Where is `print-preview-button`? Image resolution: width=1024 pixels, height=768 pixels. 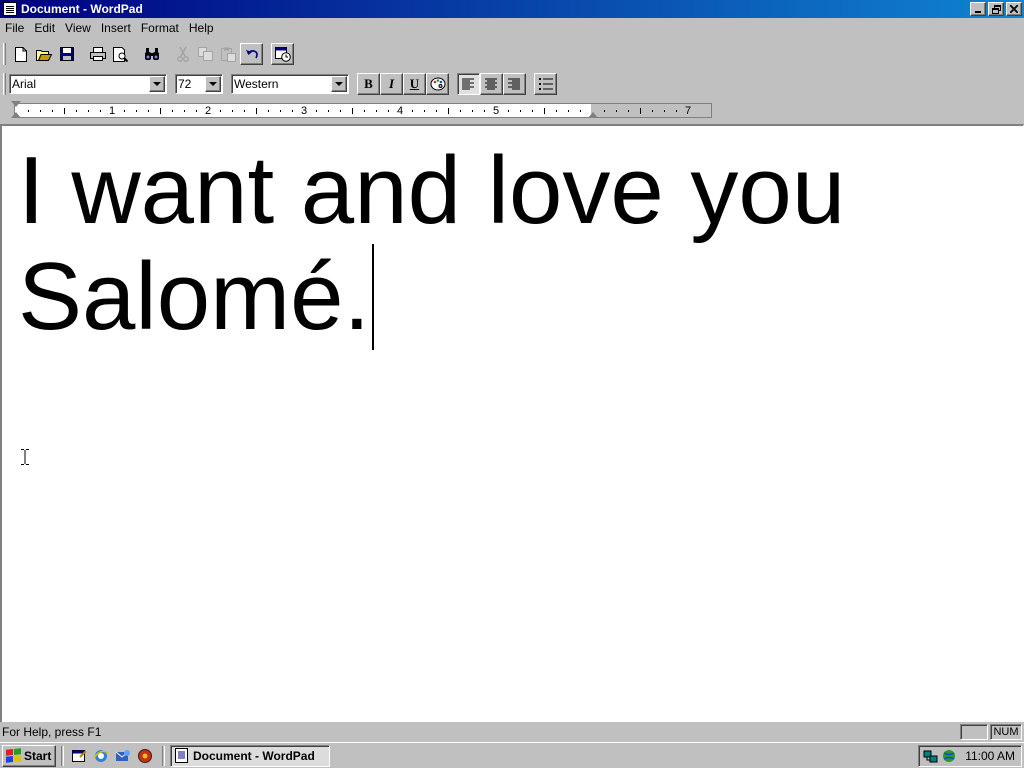 print-preview-button is located at coordinates (120, 54).